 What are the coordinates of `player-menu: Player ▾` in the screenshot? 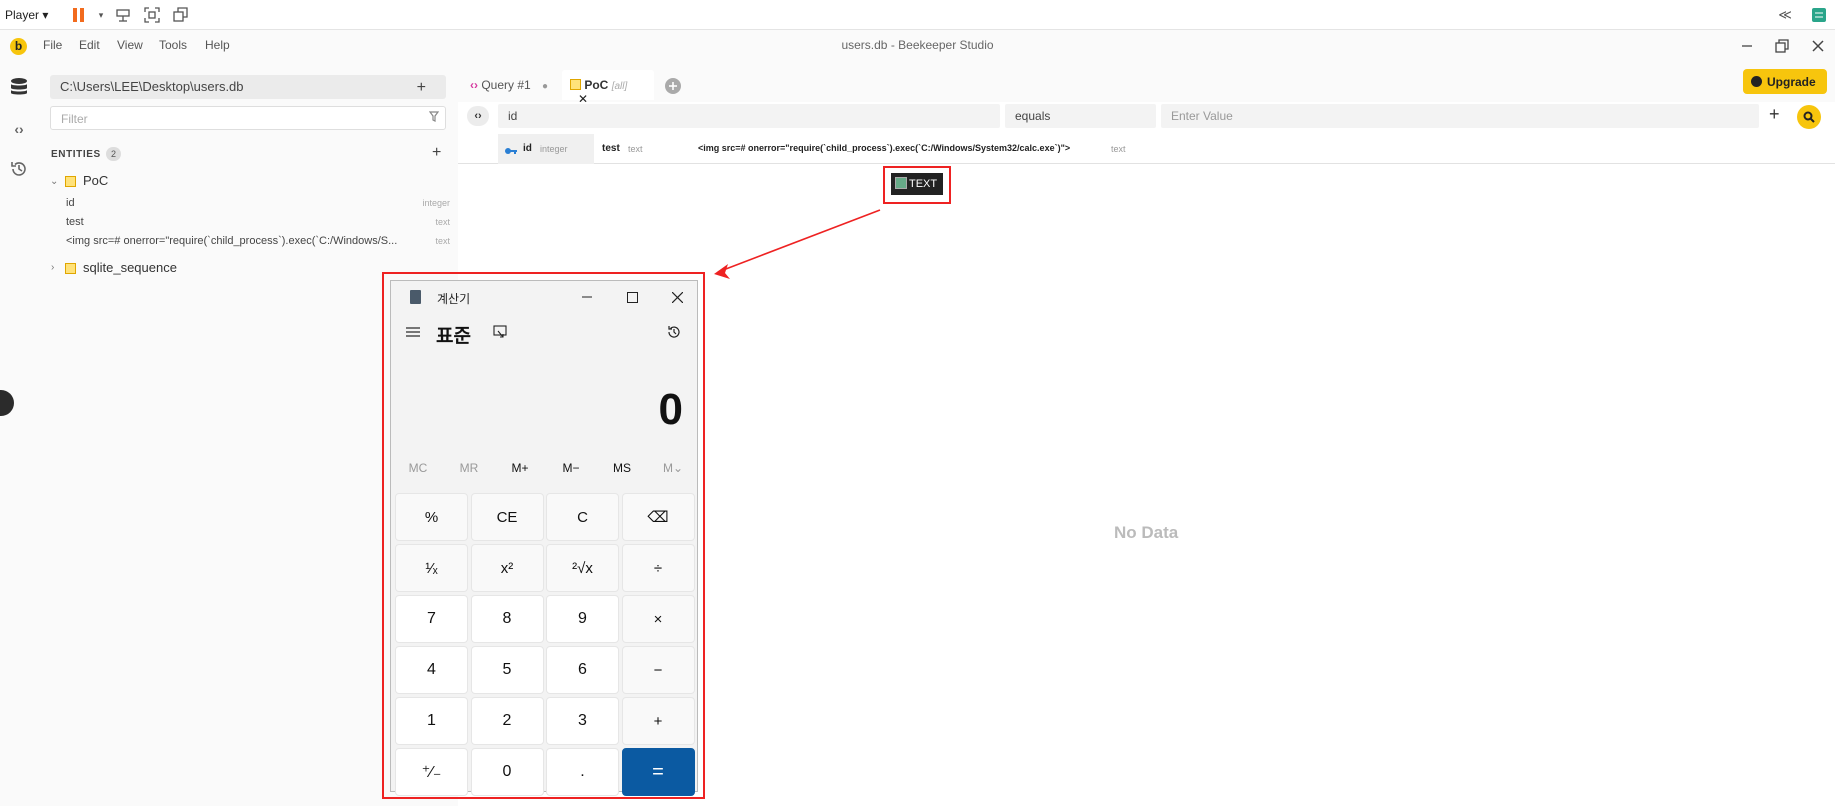 It's located at (26, 15).